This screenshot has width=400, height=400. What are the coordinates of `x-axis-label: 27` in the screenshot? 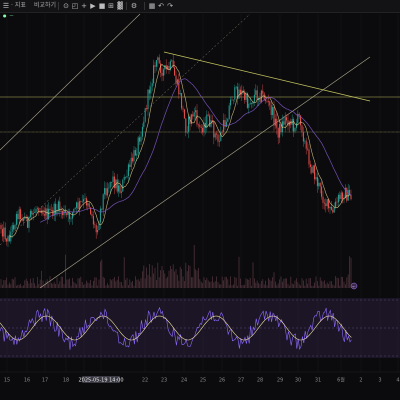 It's located at (241, 381).